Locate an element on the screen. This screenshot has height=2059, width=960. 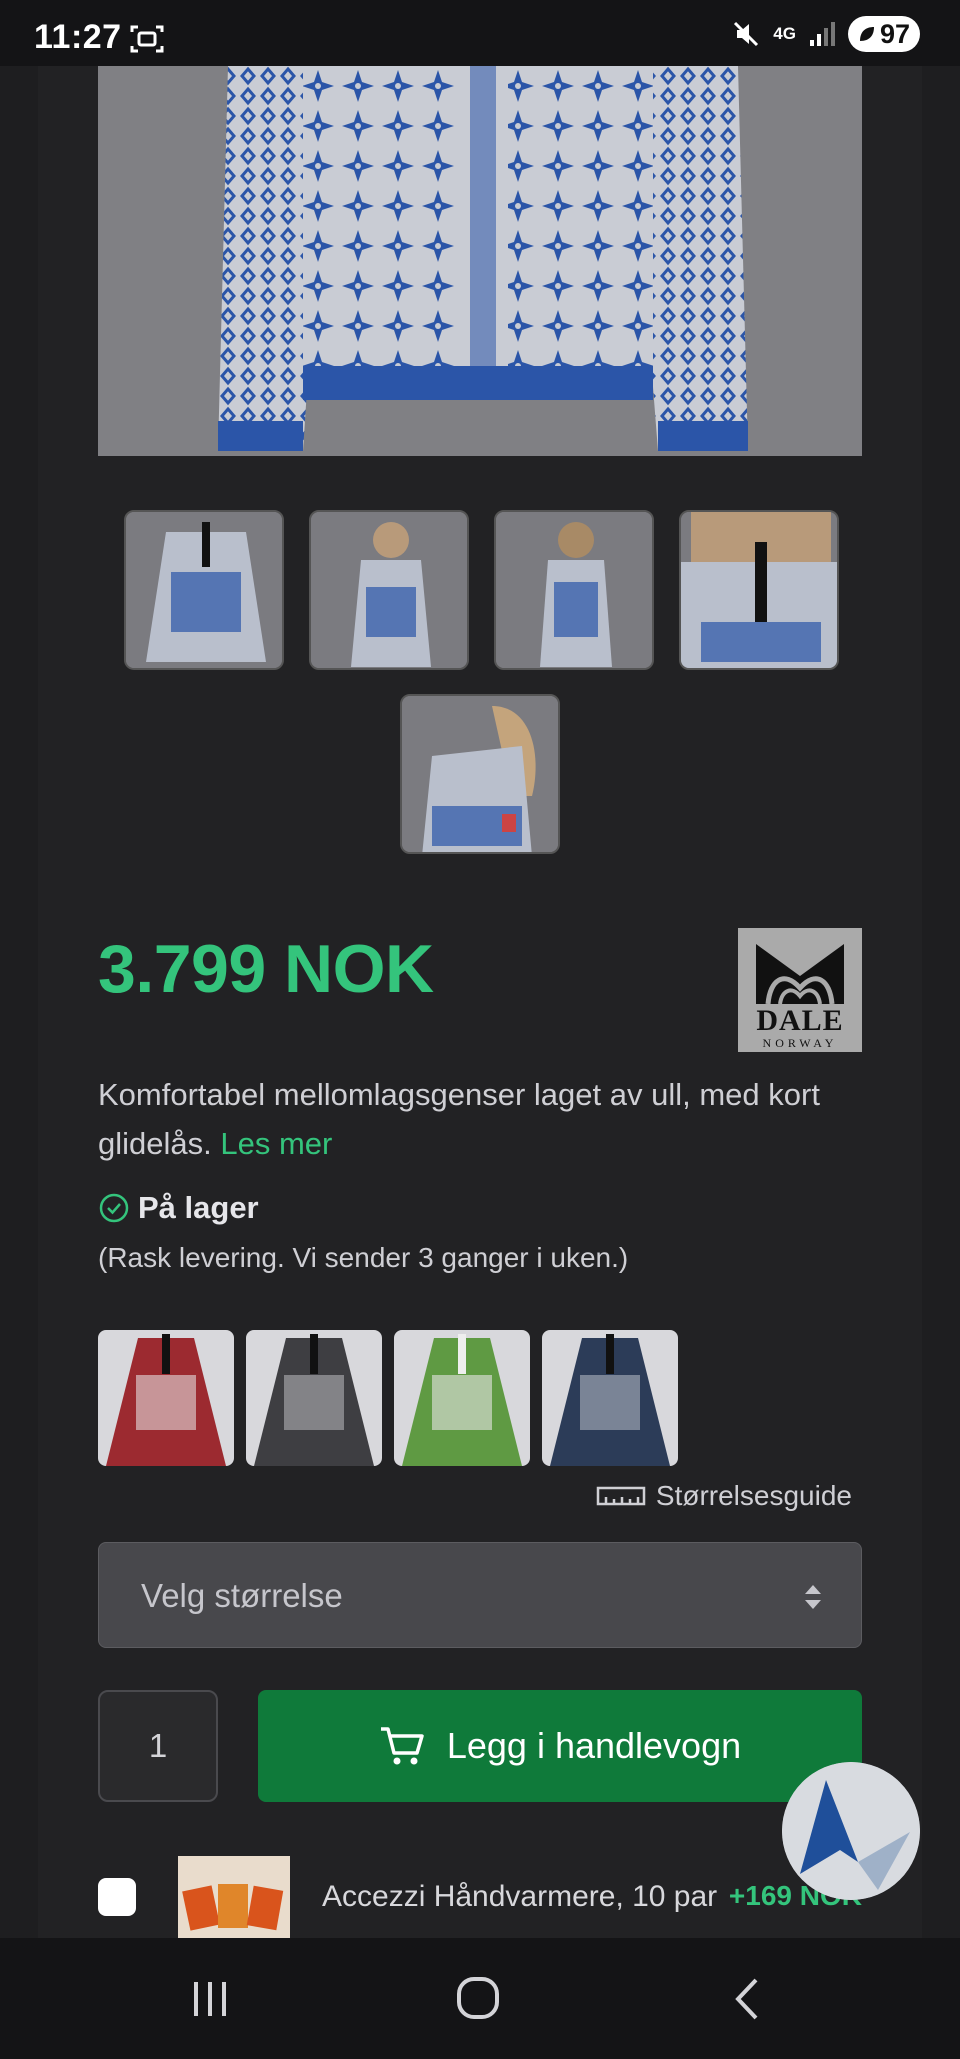
status-bar: 11:27 4G 97 is located at coordinates (480, 33).